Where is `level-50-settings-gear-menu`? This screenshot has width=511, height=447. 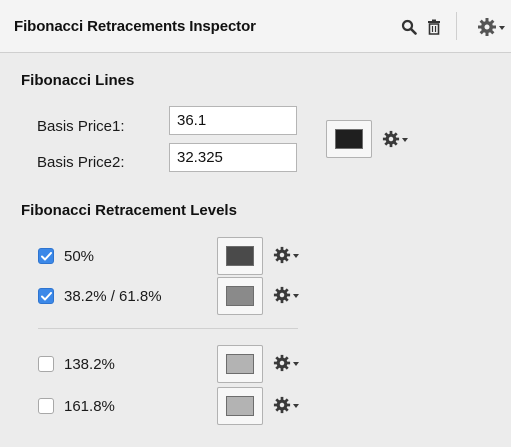 level-50-settings-gear-menu is located at coordinates (290, 255).